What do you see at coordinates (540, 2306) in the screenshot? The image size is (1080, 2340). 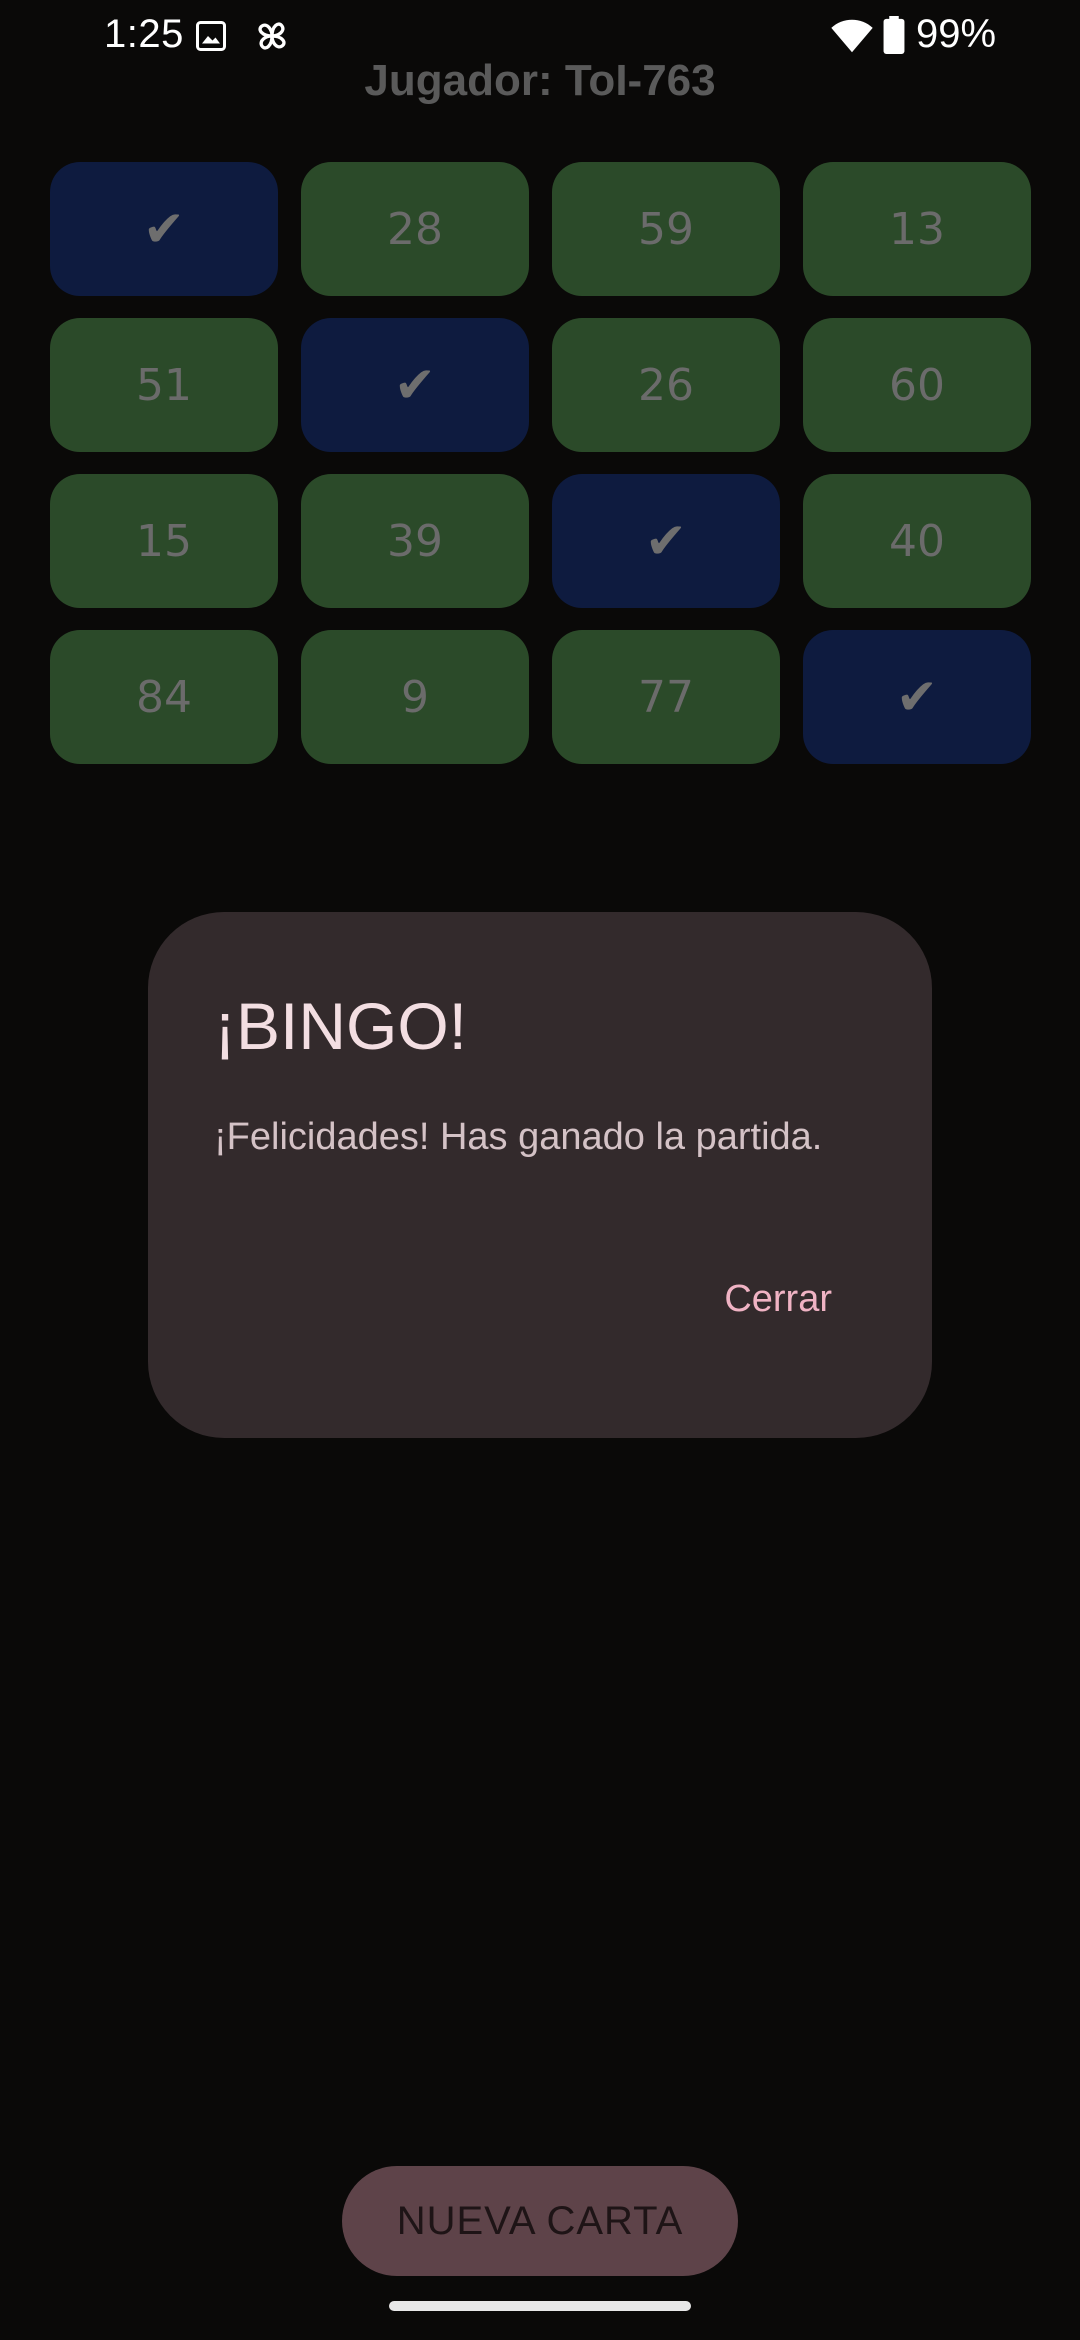 I see `navigation-handle` at bounding box center [540, 2306].